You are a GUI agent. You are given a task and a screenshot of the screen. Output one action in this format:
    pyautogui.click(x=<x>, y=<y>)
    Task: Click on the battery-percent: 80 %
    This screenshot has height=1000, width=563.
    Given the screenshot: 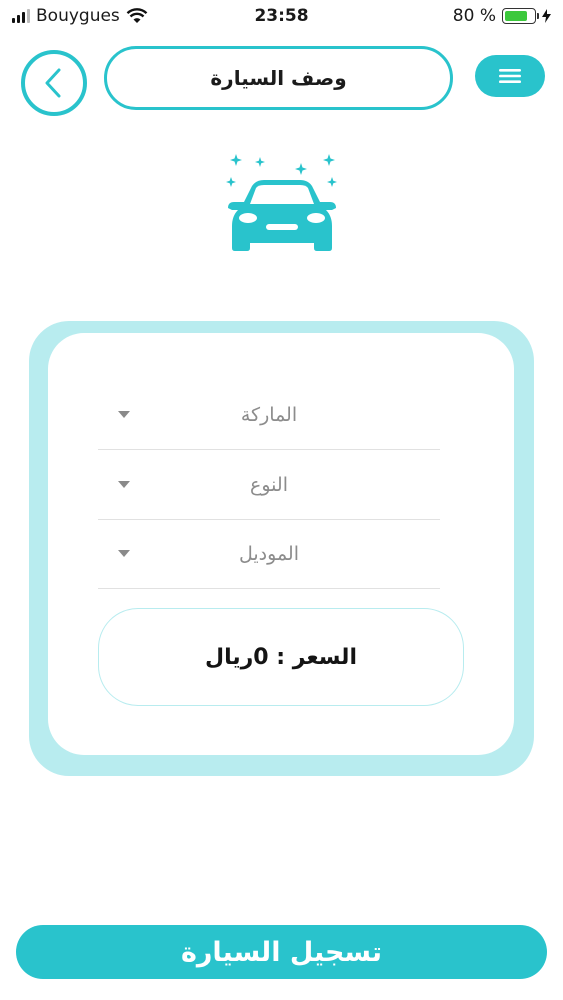 What is the action you would take?
    pyautogui.click(x=474, y=16)
    